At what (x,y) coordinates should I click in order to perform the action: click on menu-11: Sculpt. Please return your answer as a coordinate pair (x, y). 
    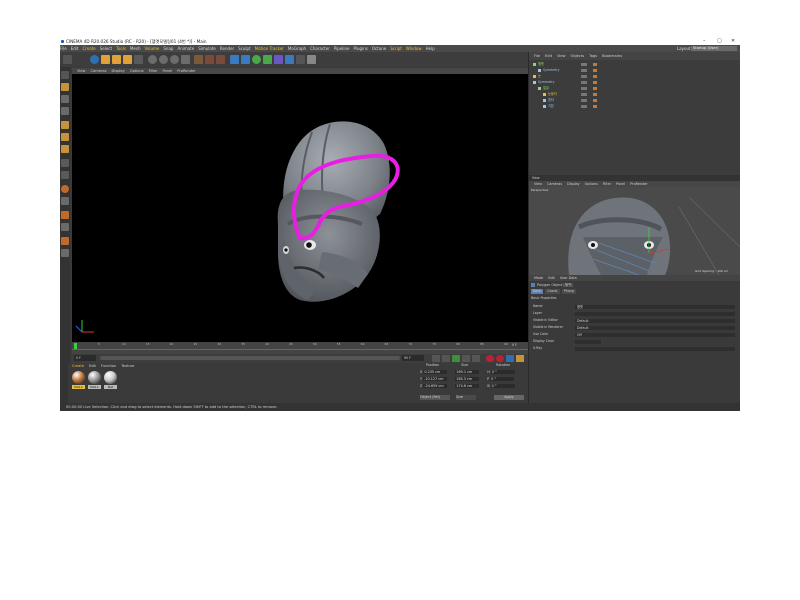
    Looking at the image, I should click on (244, 48).